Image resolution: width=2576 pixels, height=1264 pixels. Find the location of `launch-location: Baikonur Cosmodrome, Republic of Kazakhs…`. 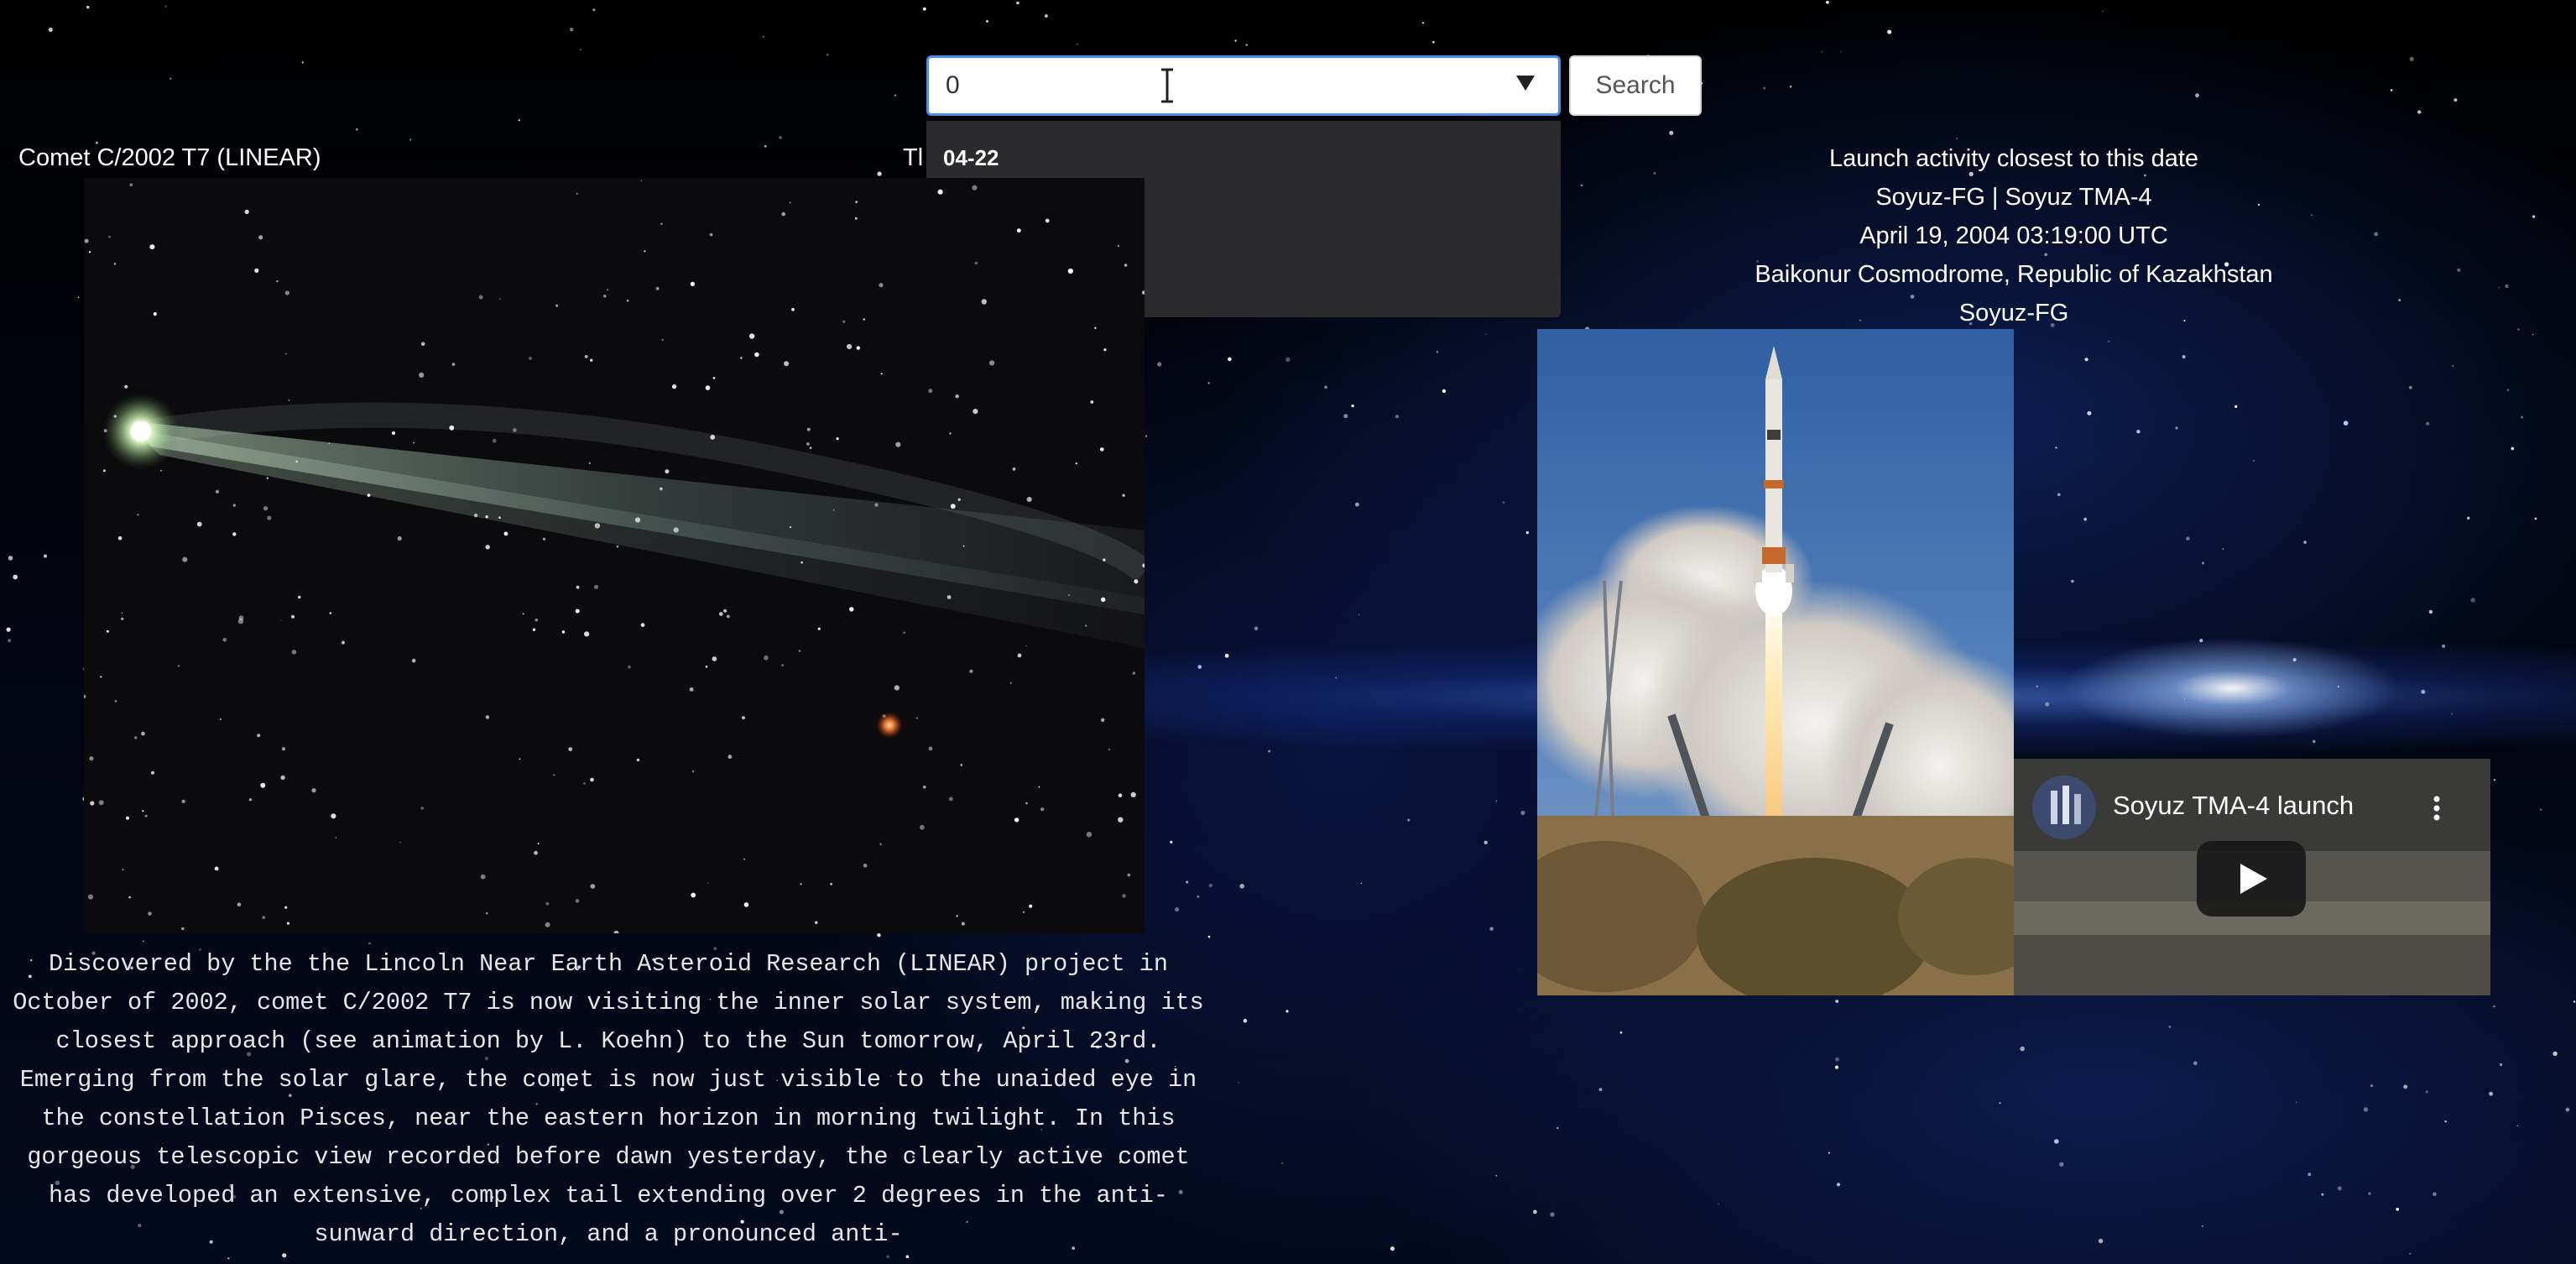

launch-location: Baikonur Cosmodrome, Republic of Kazakhs… is located at coordinates (2014, 274).